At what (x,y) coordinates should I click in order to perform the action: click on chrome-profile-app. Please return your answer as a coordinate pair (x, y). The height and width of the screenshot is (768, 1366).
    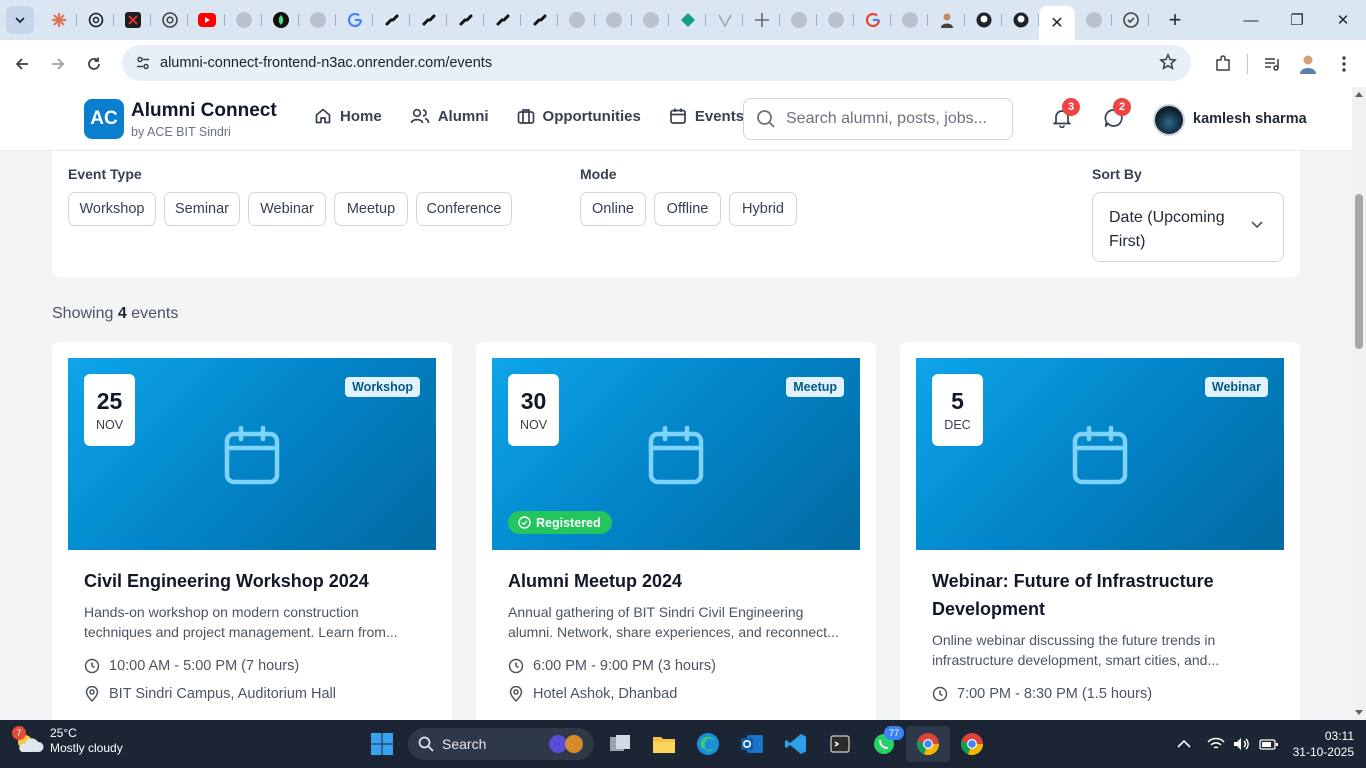
    Looking at the image, I should click on (972, 744).